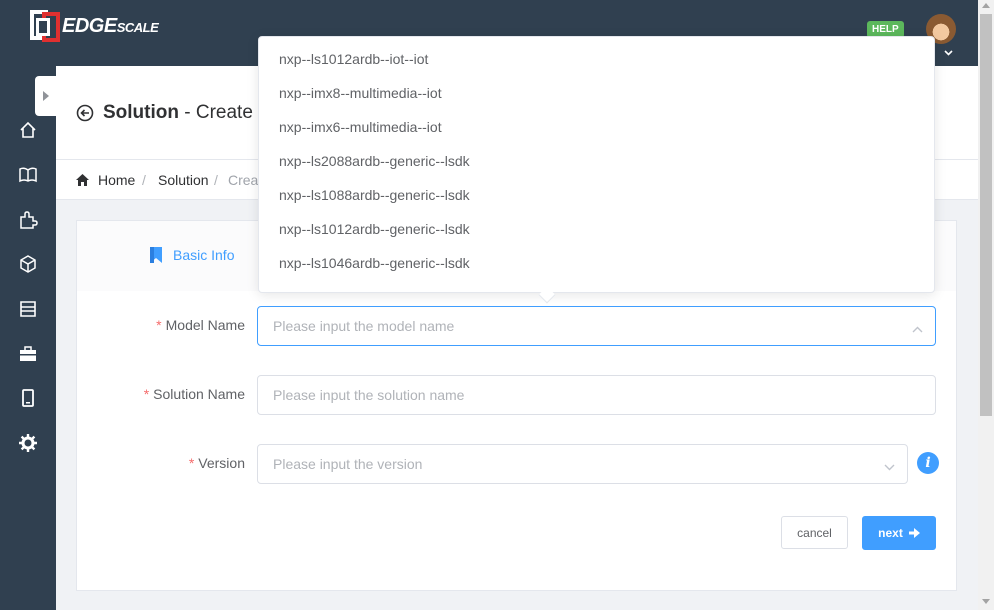 This screenshot has width=994, height=610. I want to click on dropdown-option: nxp--ls1012ardb--iot--iot, so click(596, 59).